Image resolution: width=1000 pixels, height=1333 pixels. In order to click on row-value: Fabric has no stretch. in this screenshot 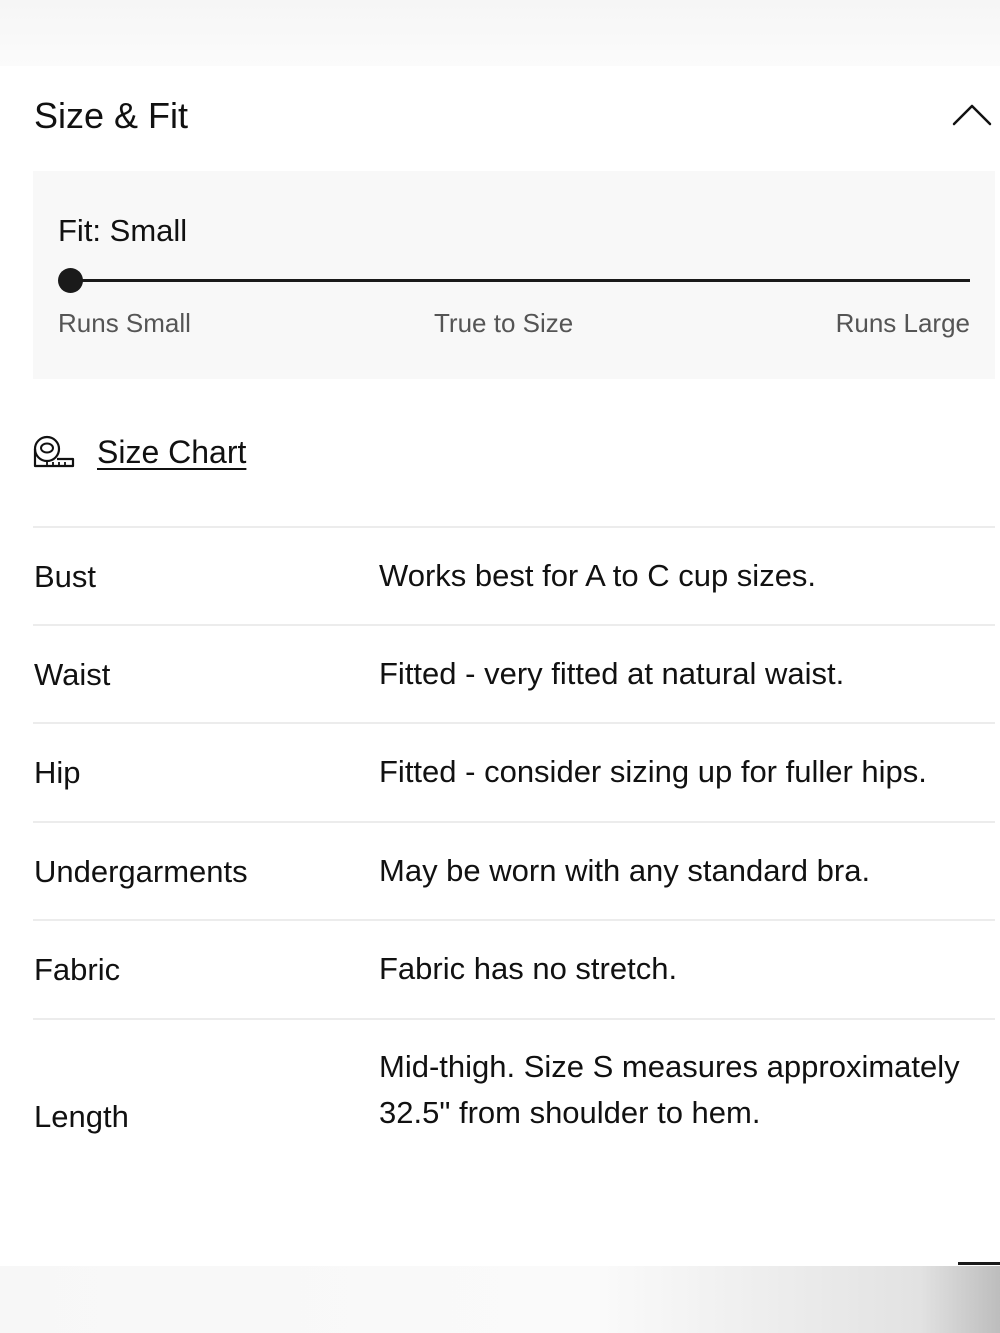, I will do `click(528, 968)`.